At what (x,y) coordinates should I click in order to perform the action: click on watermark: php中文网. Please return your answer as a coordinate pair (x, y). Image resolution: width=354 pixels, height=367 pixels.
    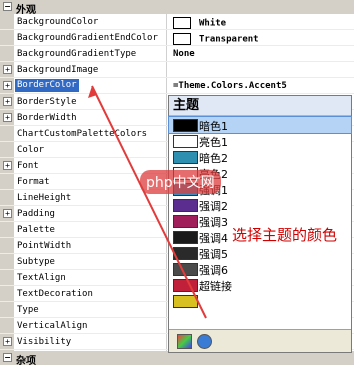
    Looking at the image, I should click on (180, 182).